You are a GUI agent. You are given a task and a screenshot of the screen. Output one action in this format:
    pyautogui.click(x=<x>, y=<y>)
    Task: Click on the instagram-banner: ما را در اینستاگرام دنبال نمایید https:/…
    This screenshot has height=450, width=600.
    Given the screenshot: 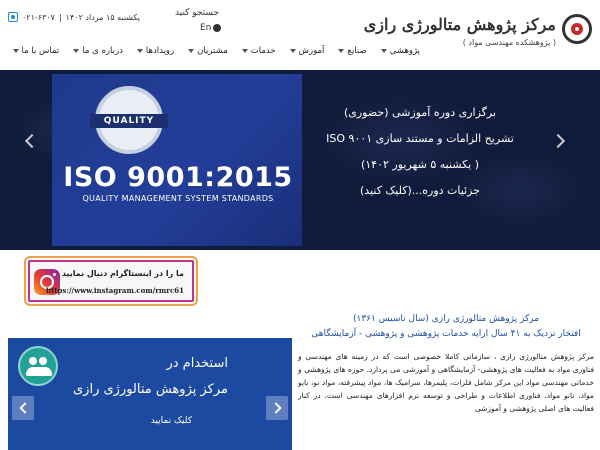 What is the action you would take?
    pyautogui.click(x=111, y=281)
    